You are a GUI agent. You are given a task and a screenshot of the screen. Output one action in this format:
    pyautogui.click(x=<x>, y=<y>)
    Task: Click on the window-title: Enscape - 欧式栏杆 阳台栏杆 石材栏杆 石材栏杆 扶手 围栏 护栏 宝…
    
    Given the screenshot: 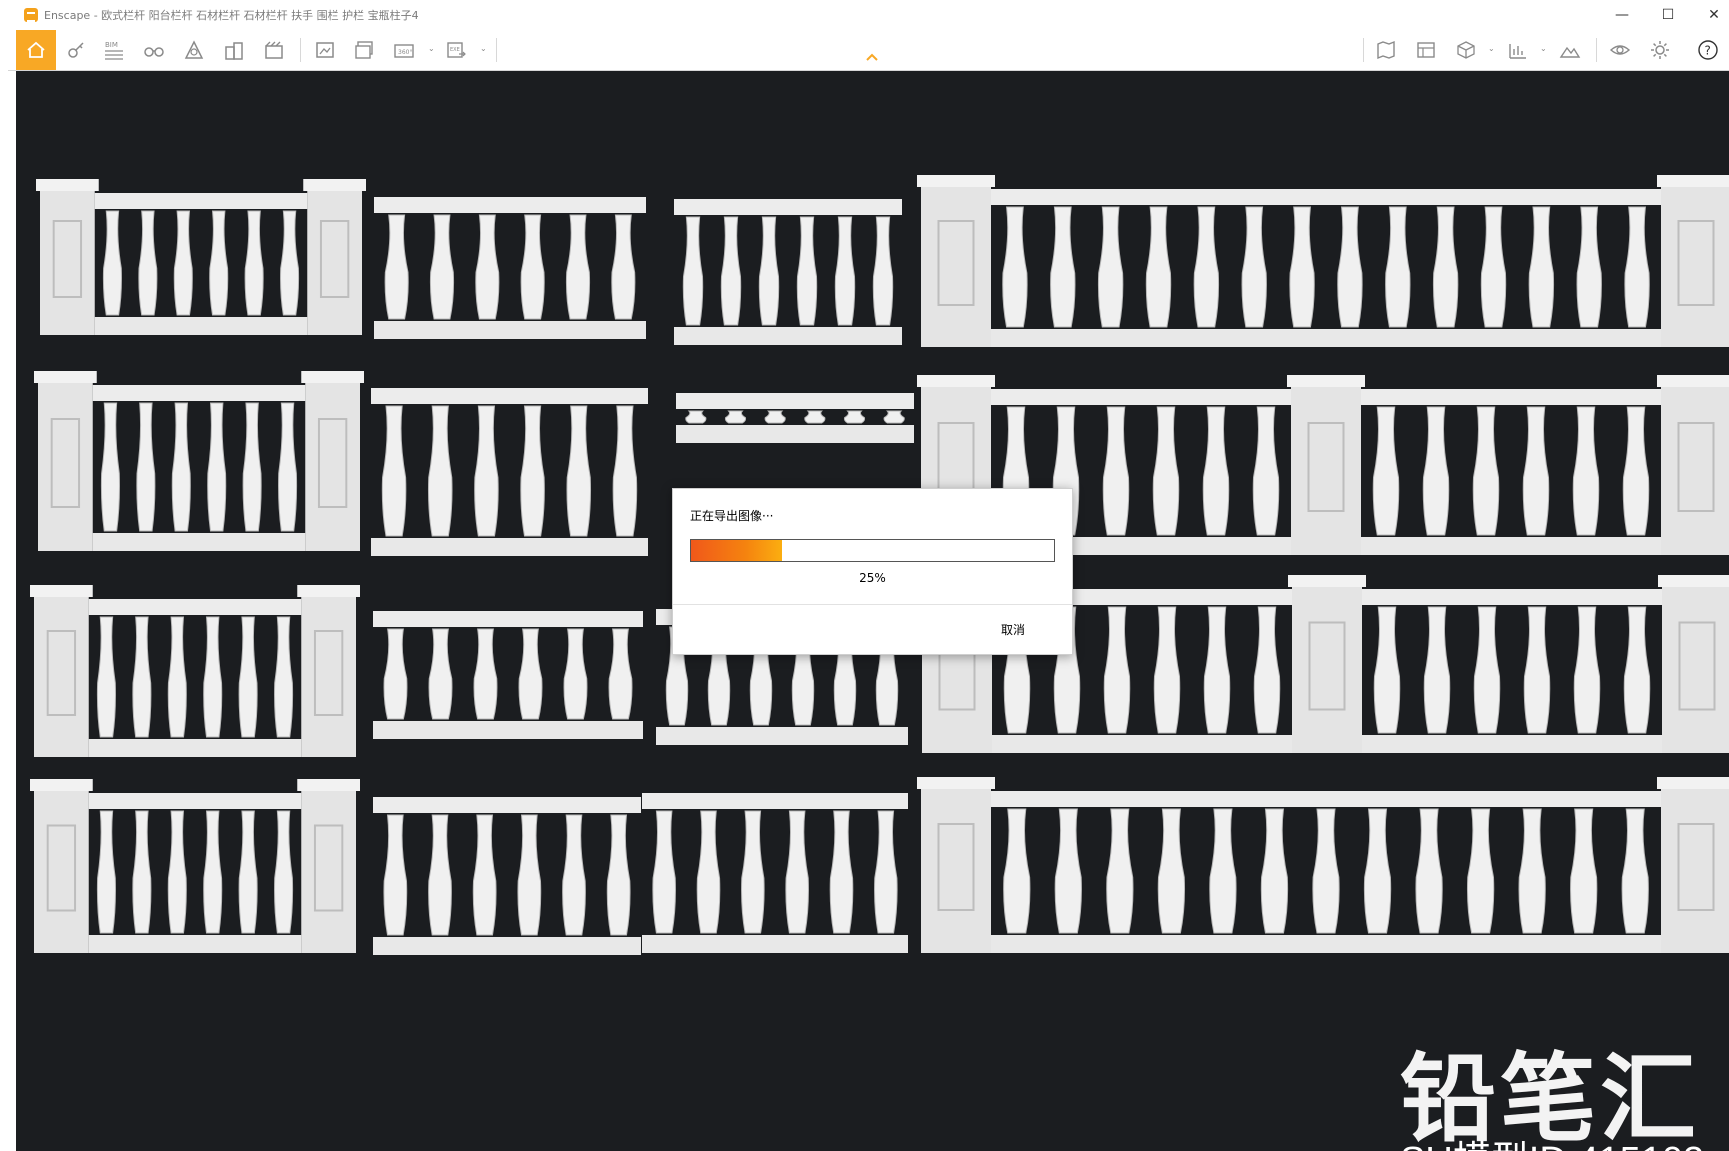 What is the action you would take?
    pyautogui.click(x=231, y=15)
    